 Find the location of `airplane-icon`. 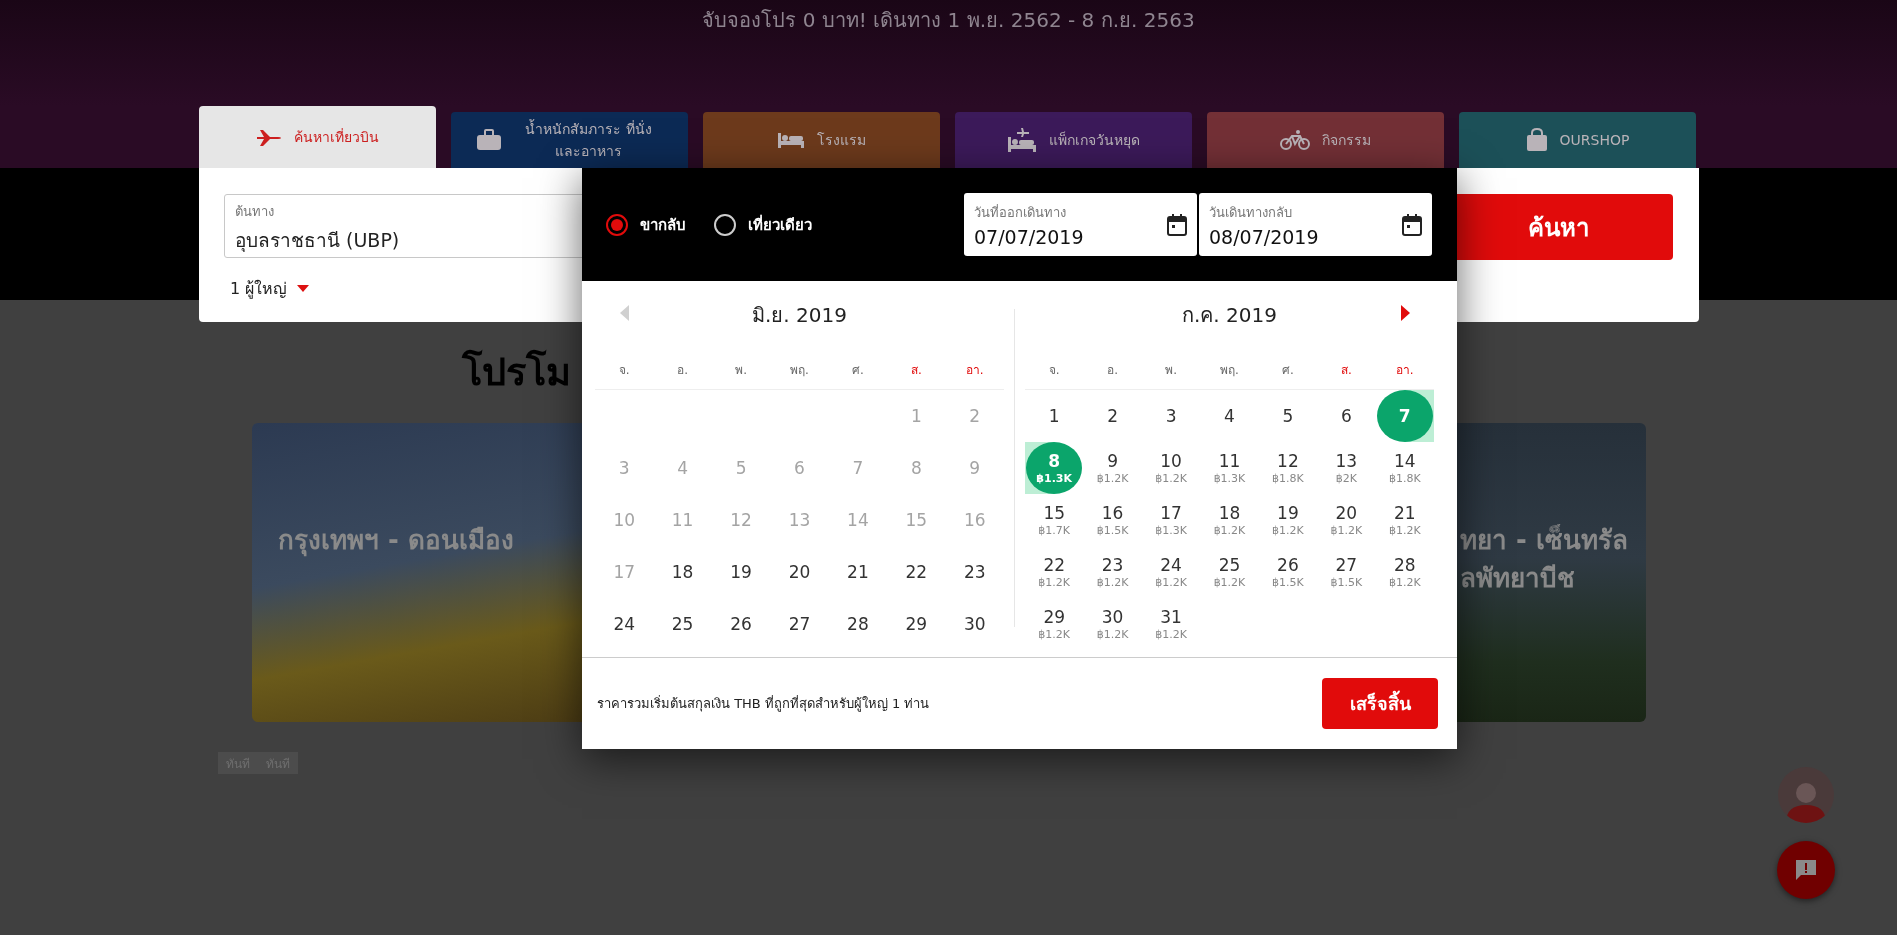

airplane-icon is located at coordinates (269, 137).